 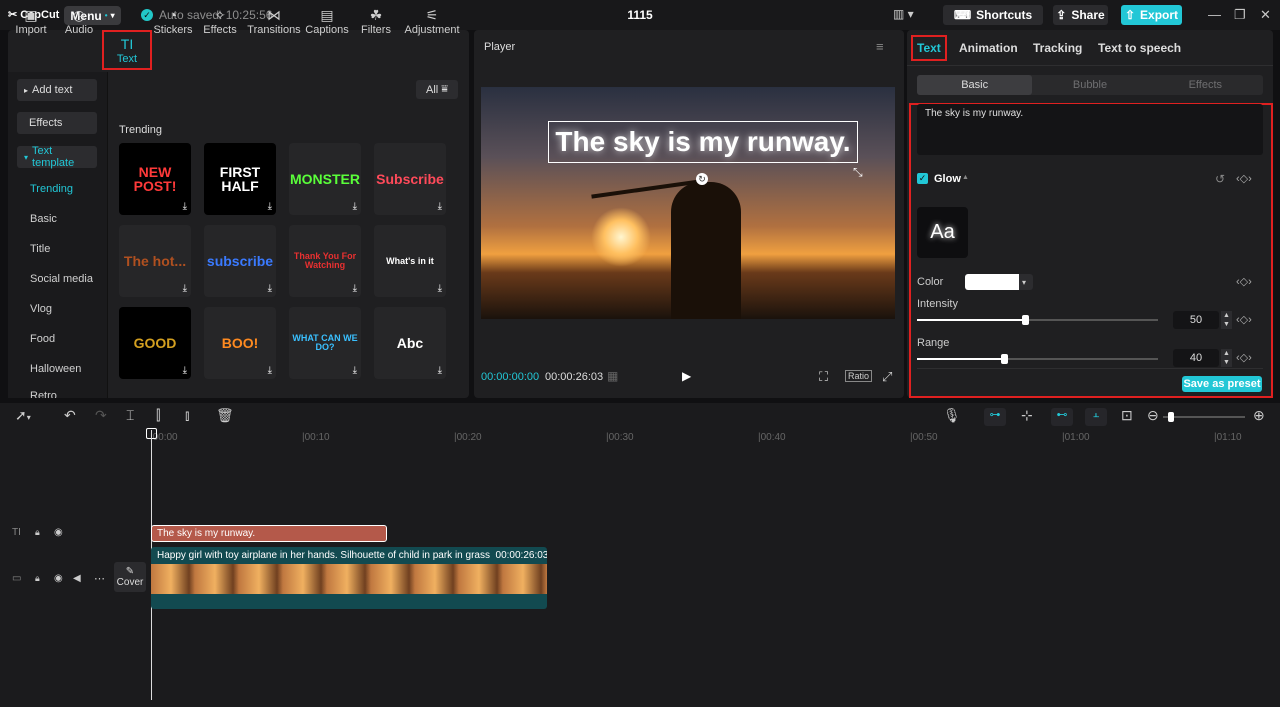 I want to click on tab-transitions: ⋈ Transitions, so click(x=274, y=21).